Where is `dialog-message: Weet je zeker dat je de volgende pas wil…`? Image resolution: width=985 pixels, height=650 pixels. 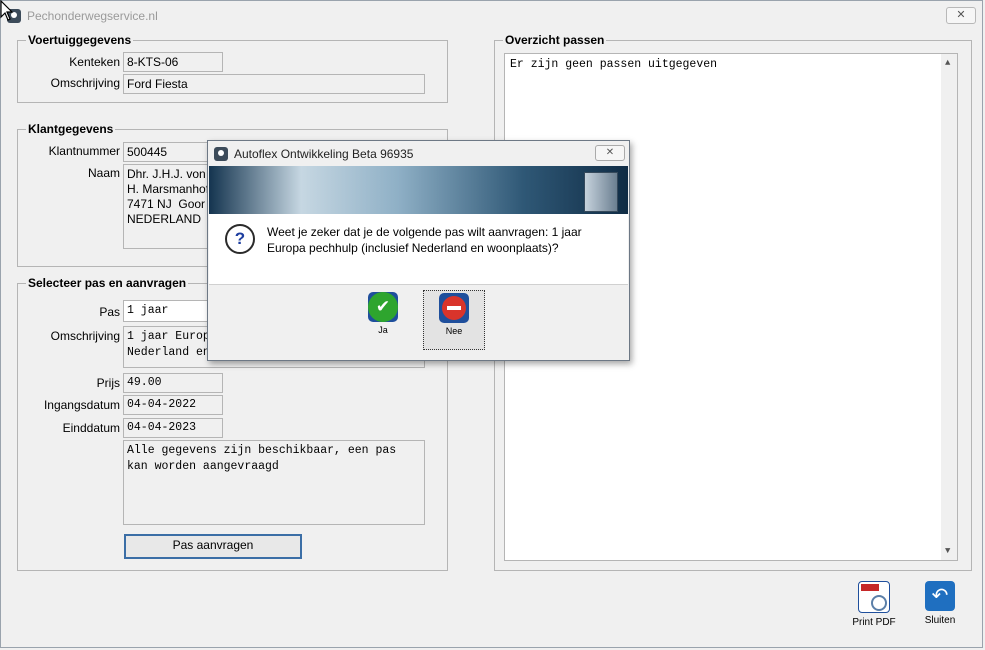
dialog-message: Weet je zeker dat je de volgende pas wil… is located at coordinates (424, 240).